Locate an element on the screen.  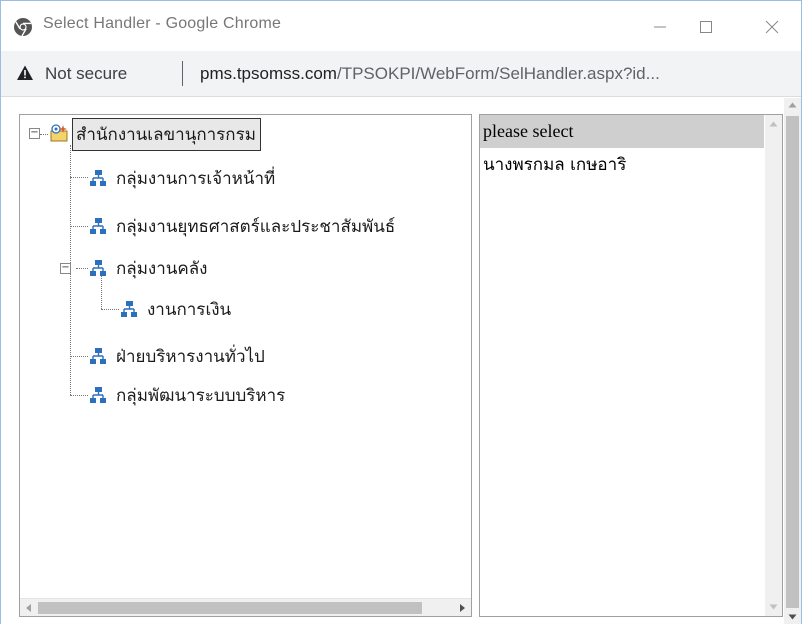
tree-node-label: กลุ่มงานยุทธศาสตร์และประชาสัมพันธ์ is located at coordinates (255, 226).